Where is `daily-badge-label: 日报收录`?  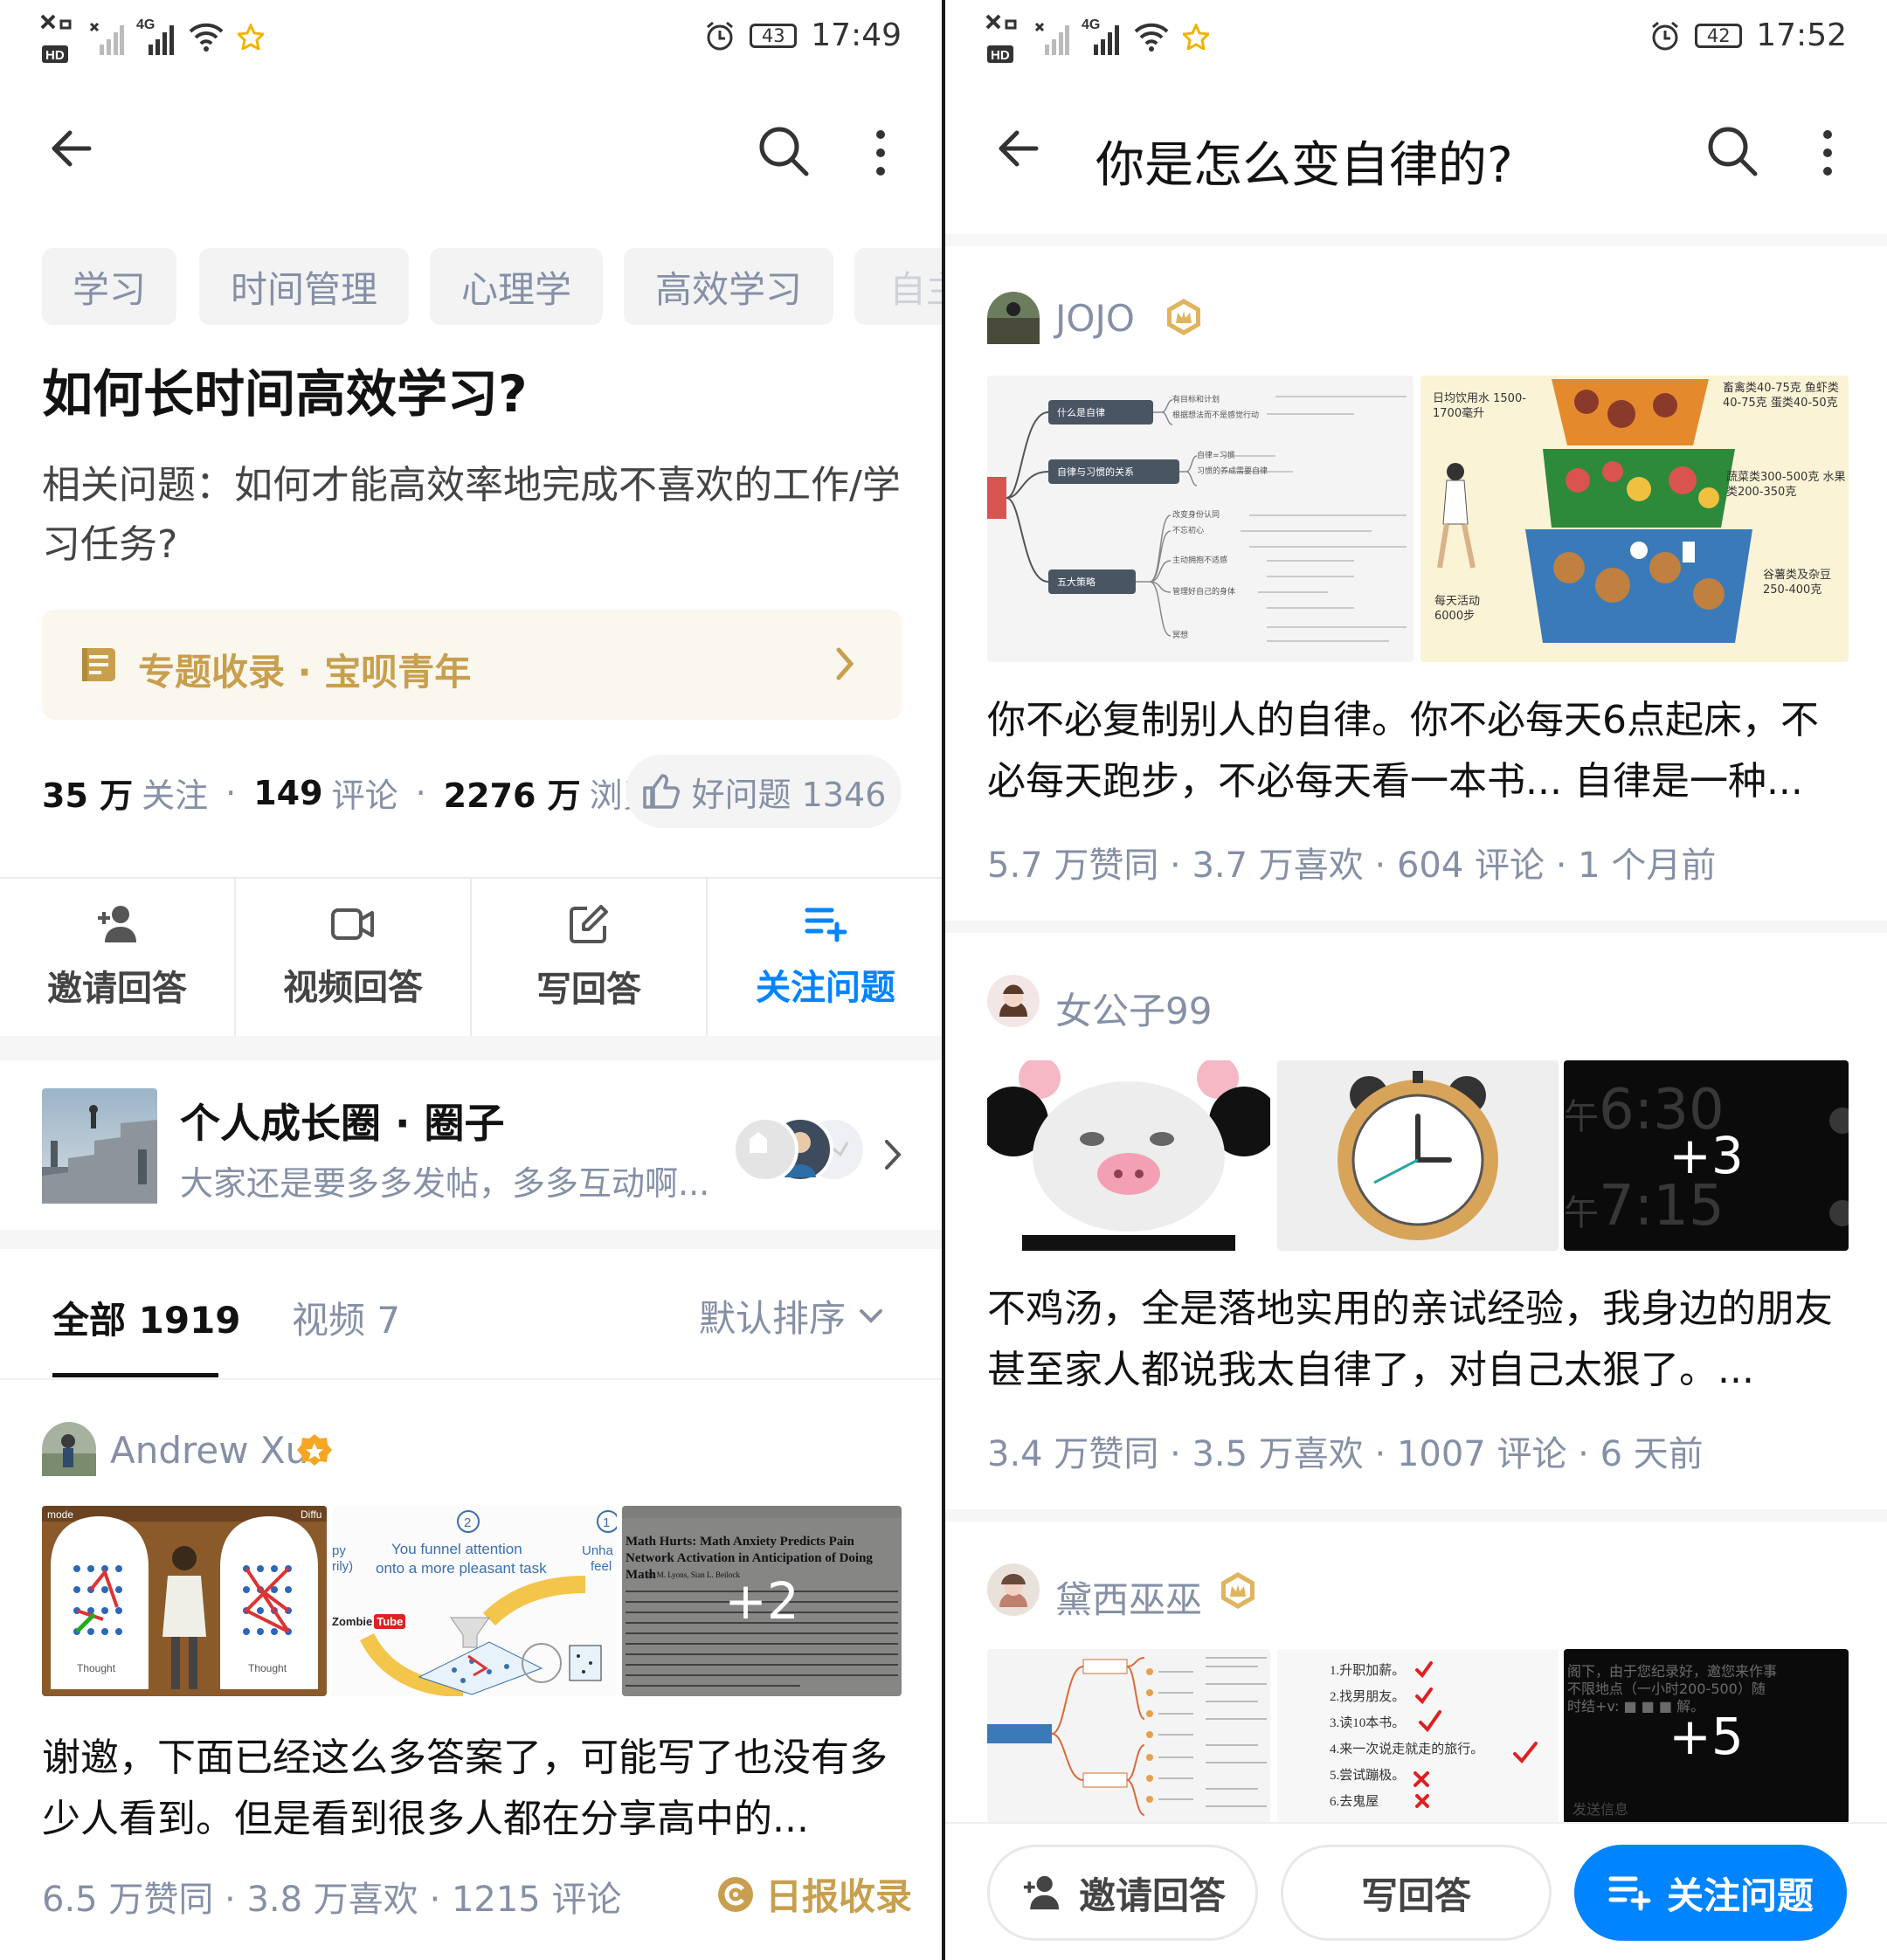 daily-badge-label: 日报收录 is located at coordinates (839, 1896).